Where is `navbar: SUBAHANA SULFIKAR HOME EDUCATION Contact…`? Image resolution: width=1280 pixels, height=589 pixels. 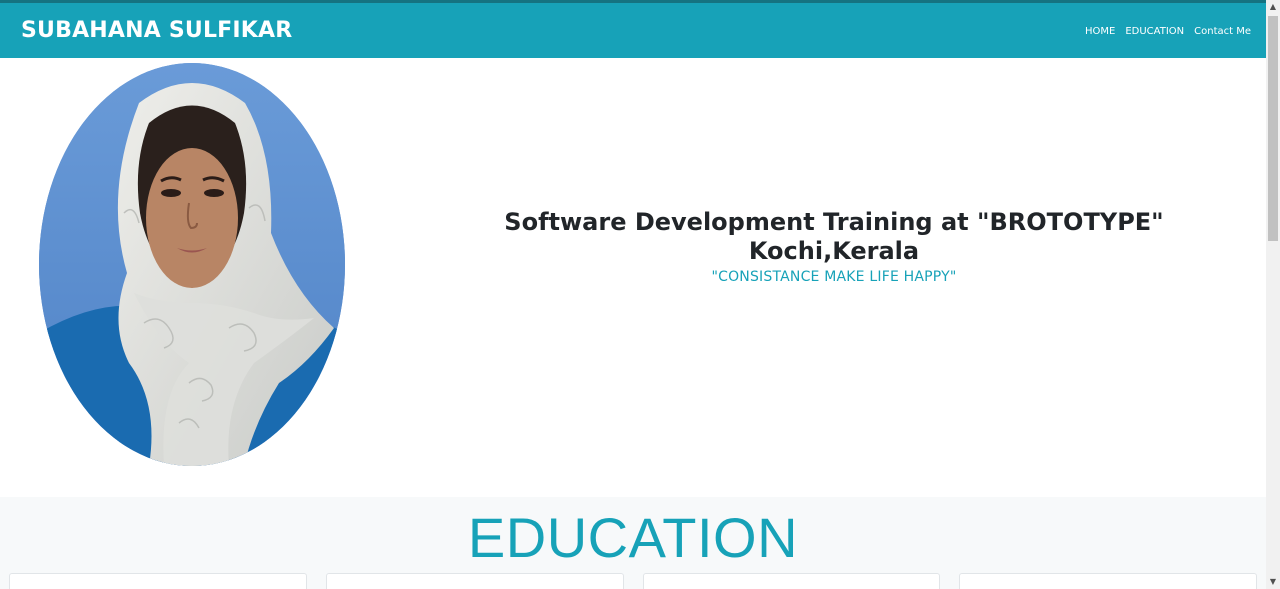
navbar: SUBAHANA SULFIKAR HOME EDUCATION Contact… is located at coordinates (633, 29).